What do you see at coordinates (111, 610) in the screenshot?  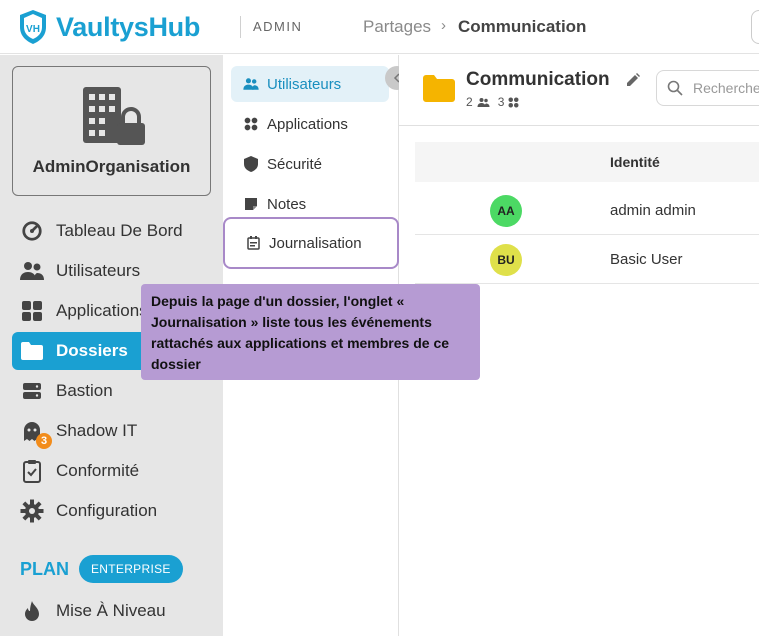 I see `nav-label: Mise À Niveau` at bounding box center [111, 610].